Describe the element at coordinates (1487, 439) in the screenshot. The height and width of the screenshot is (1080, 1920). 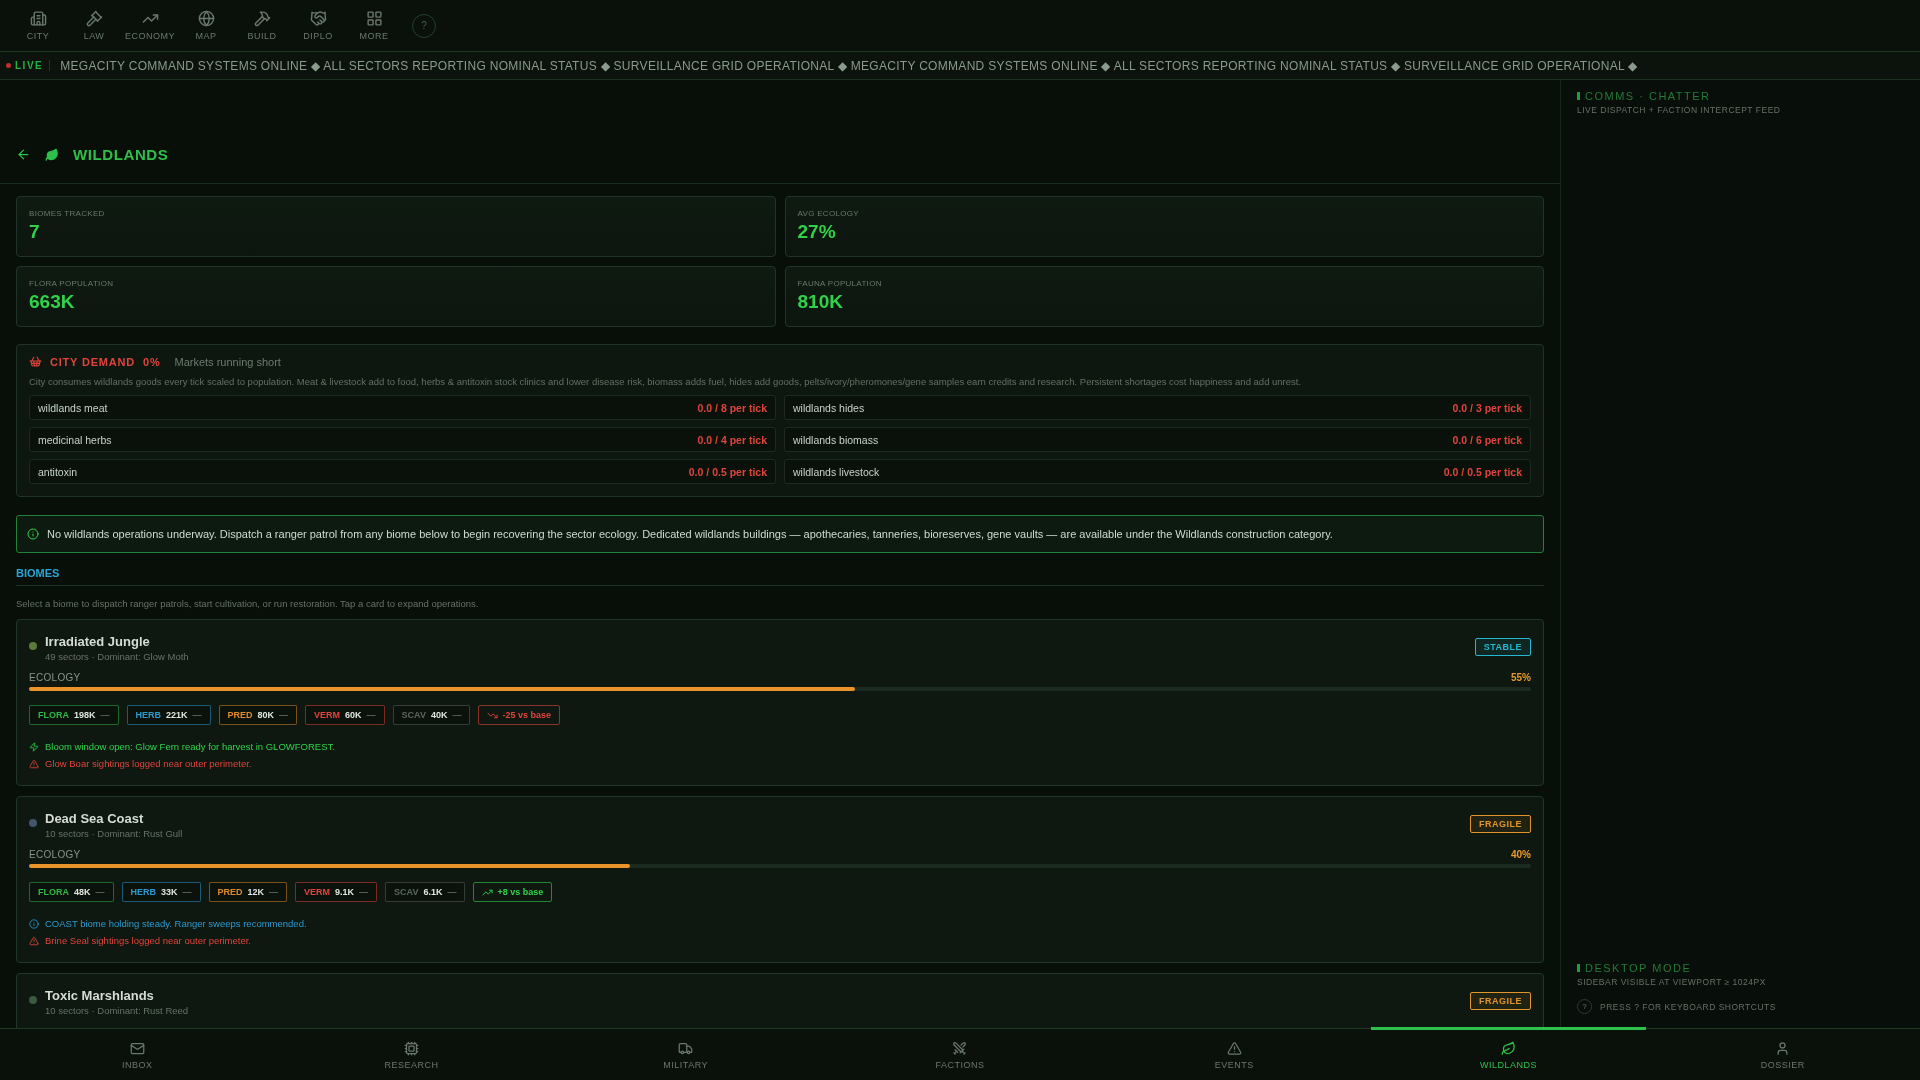
I see `goods-rate: 0.0 / 6 per tick` at that location.